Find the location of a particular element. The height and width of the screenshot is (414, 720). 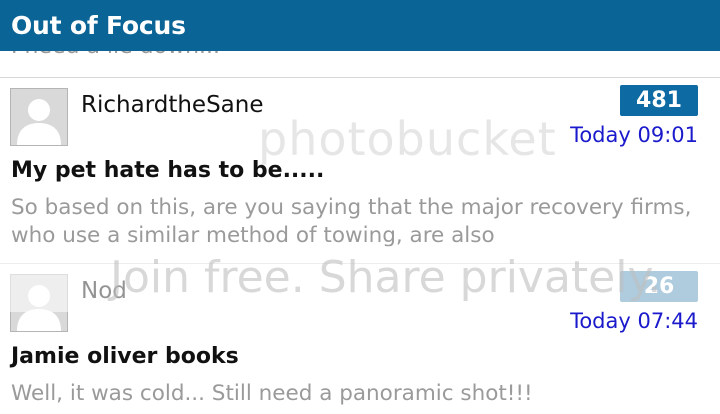

forum-title: Out of Focus is located at coordinates (98, 25).